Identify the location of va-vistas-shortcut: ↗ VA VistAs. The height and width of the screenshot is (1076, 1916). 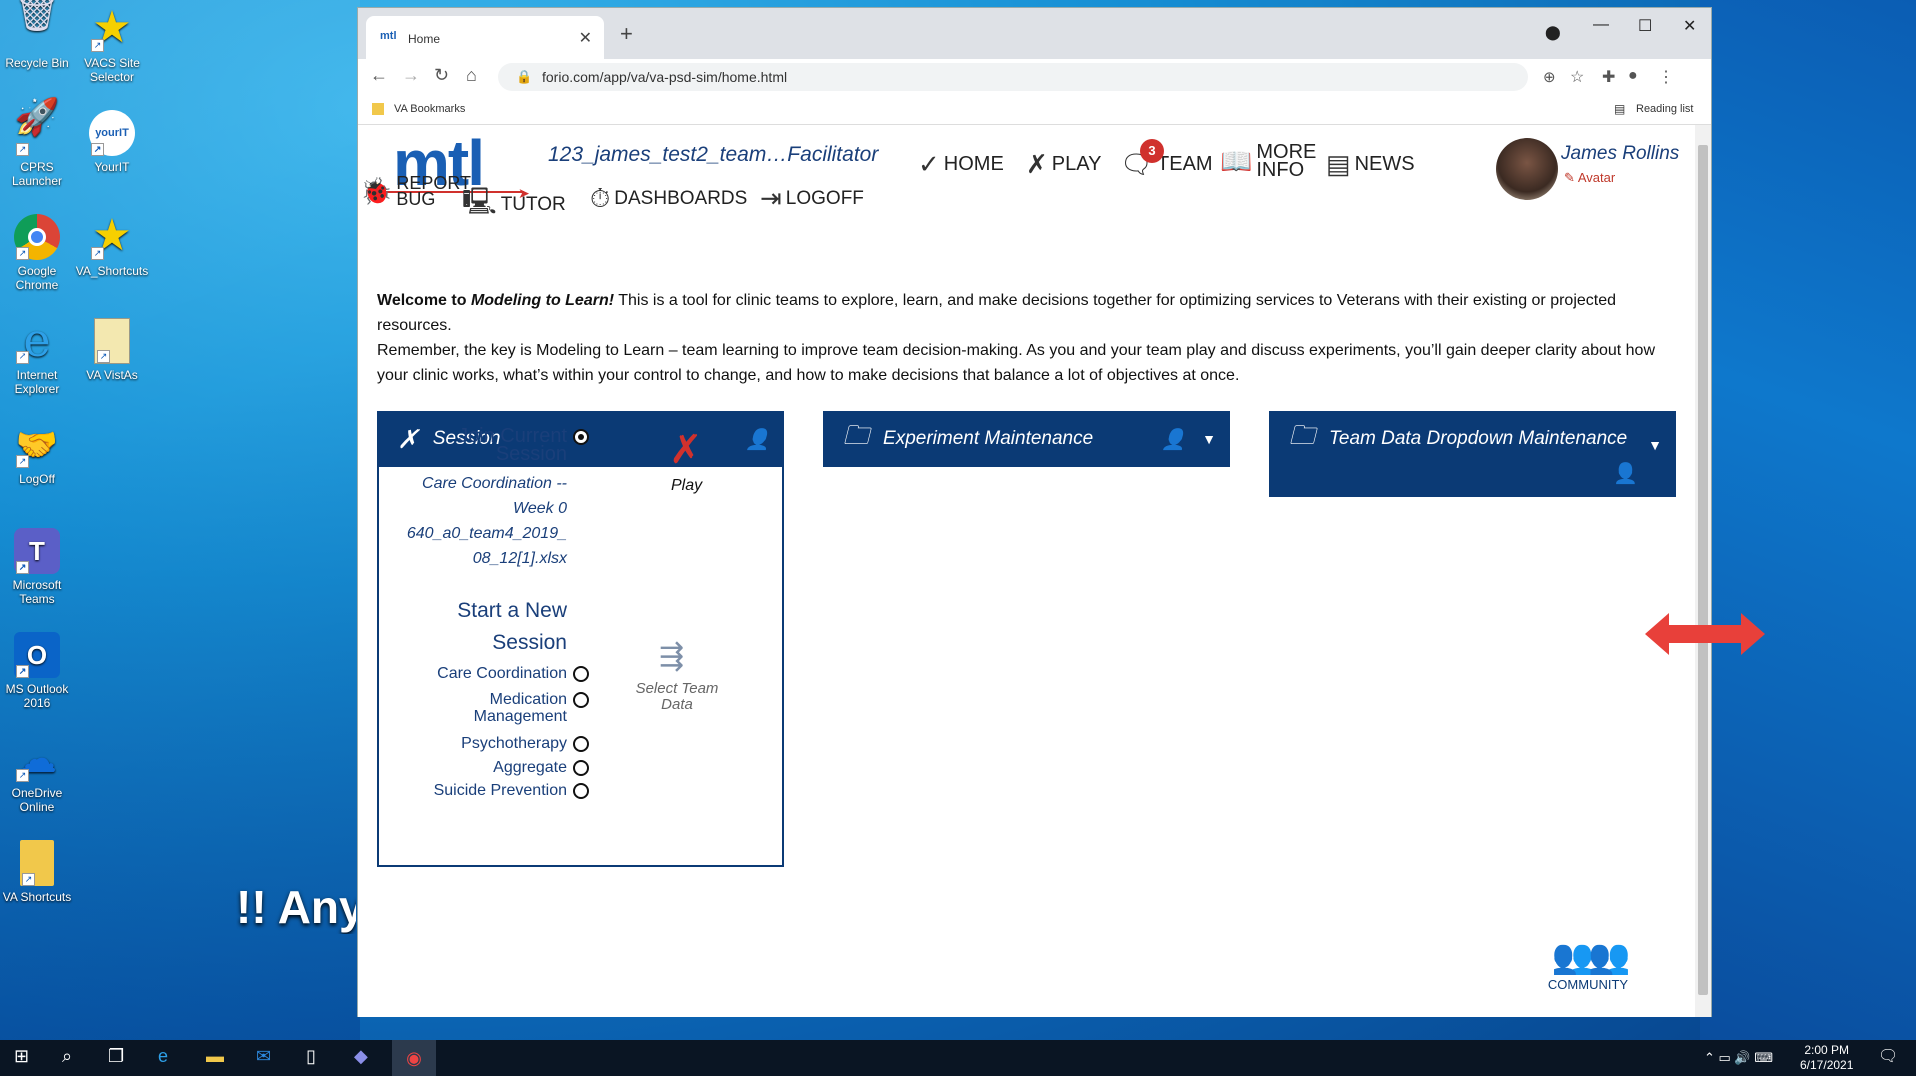
(112, 350).